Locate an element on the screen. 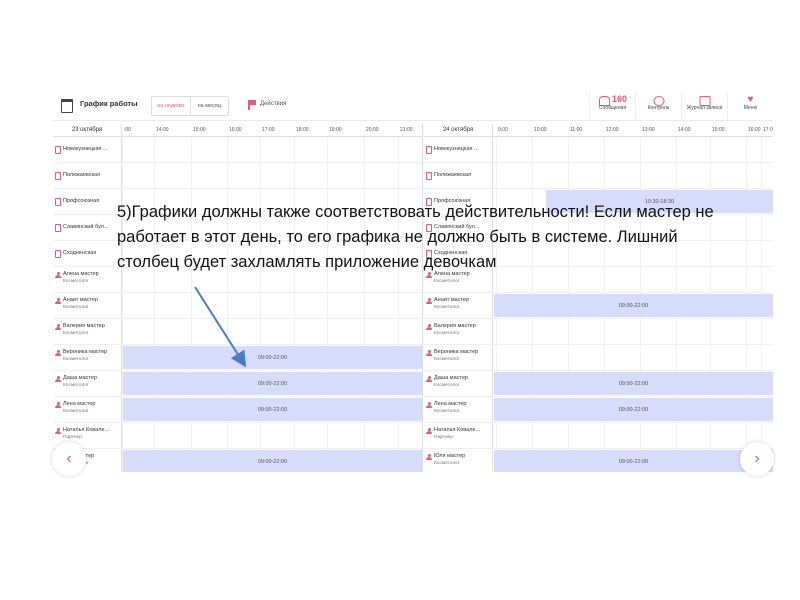 The width and height of the screenshot is (800, 600). menu-label: Меню is located at coordinates (750, 108).